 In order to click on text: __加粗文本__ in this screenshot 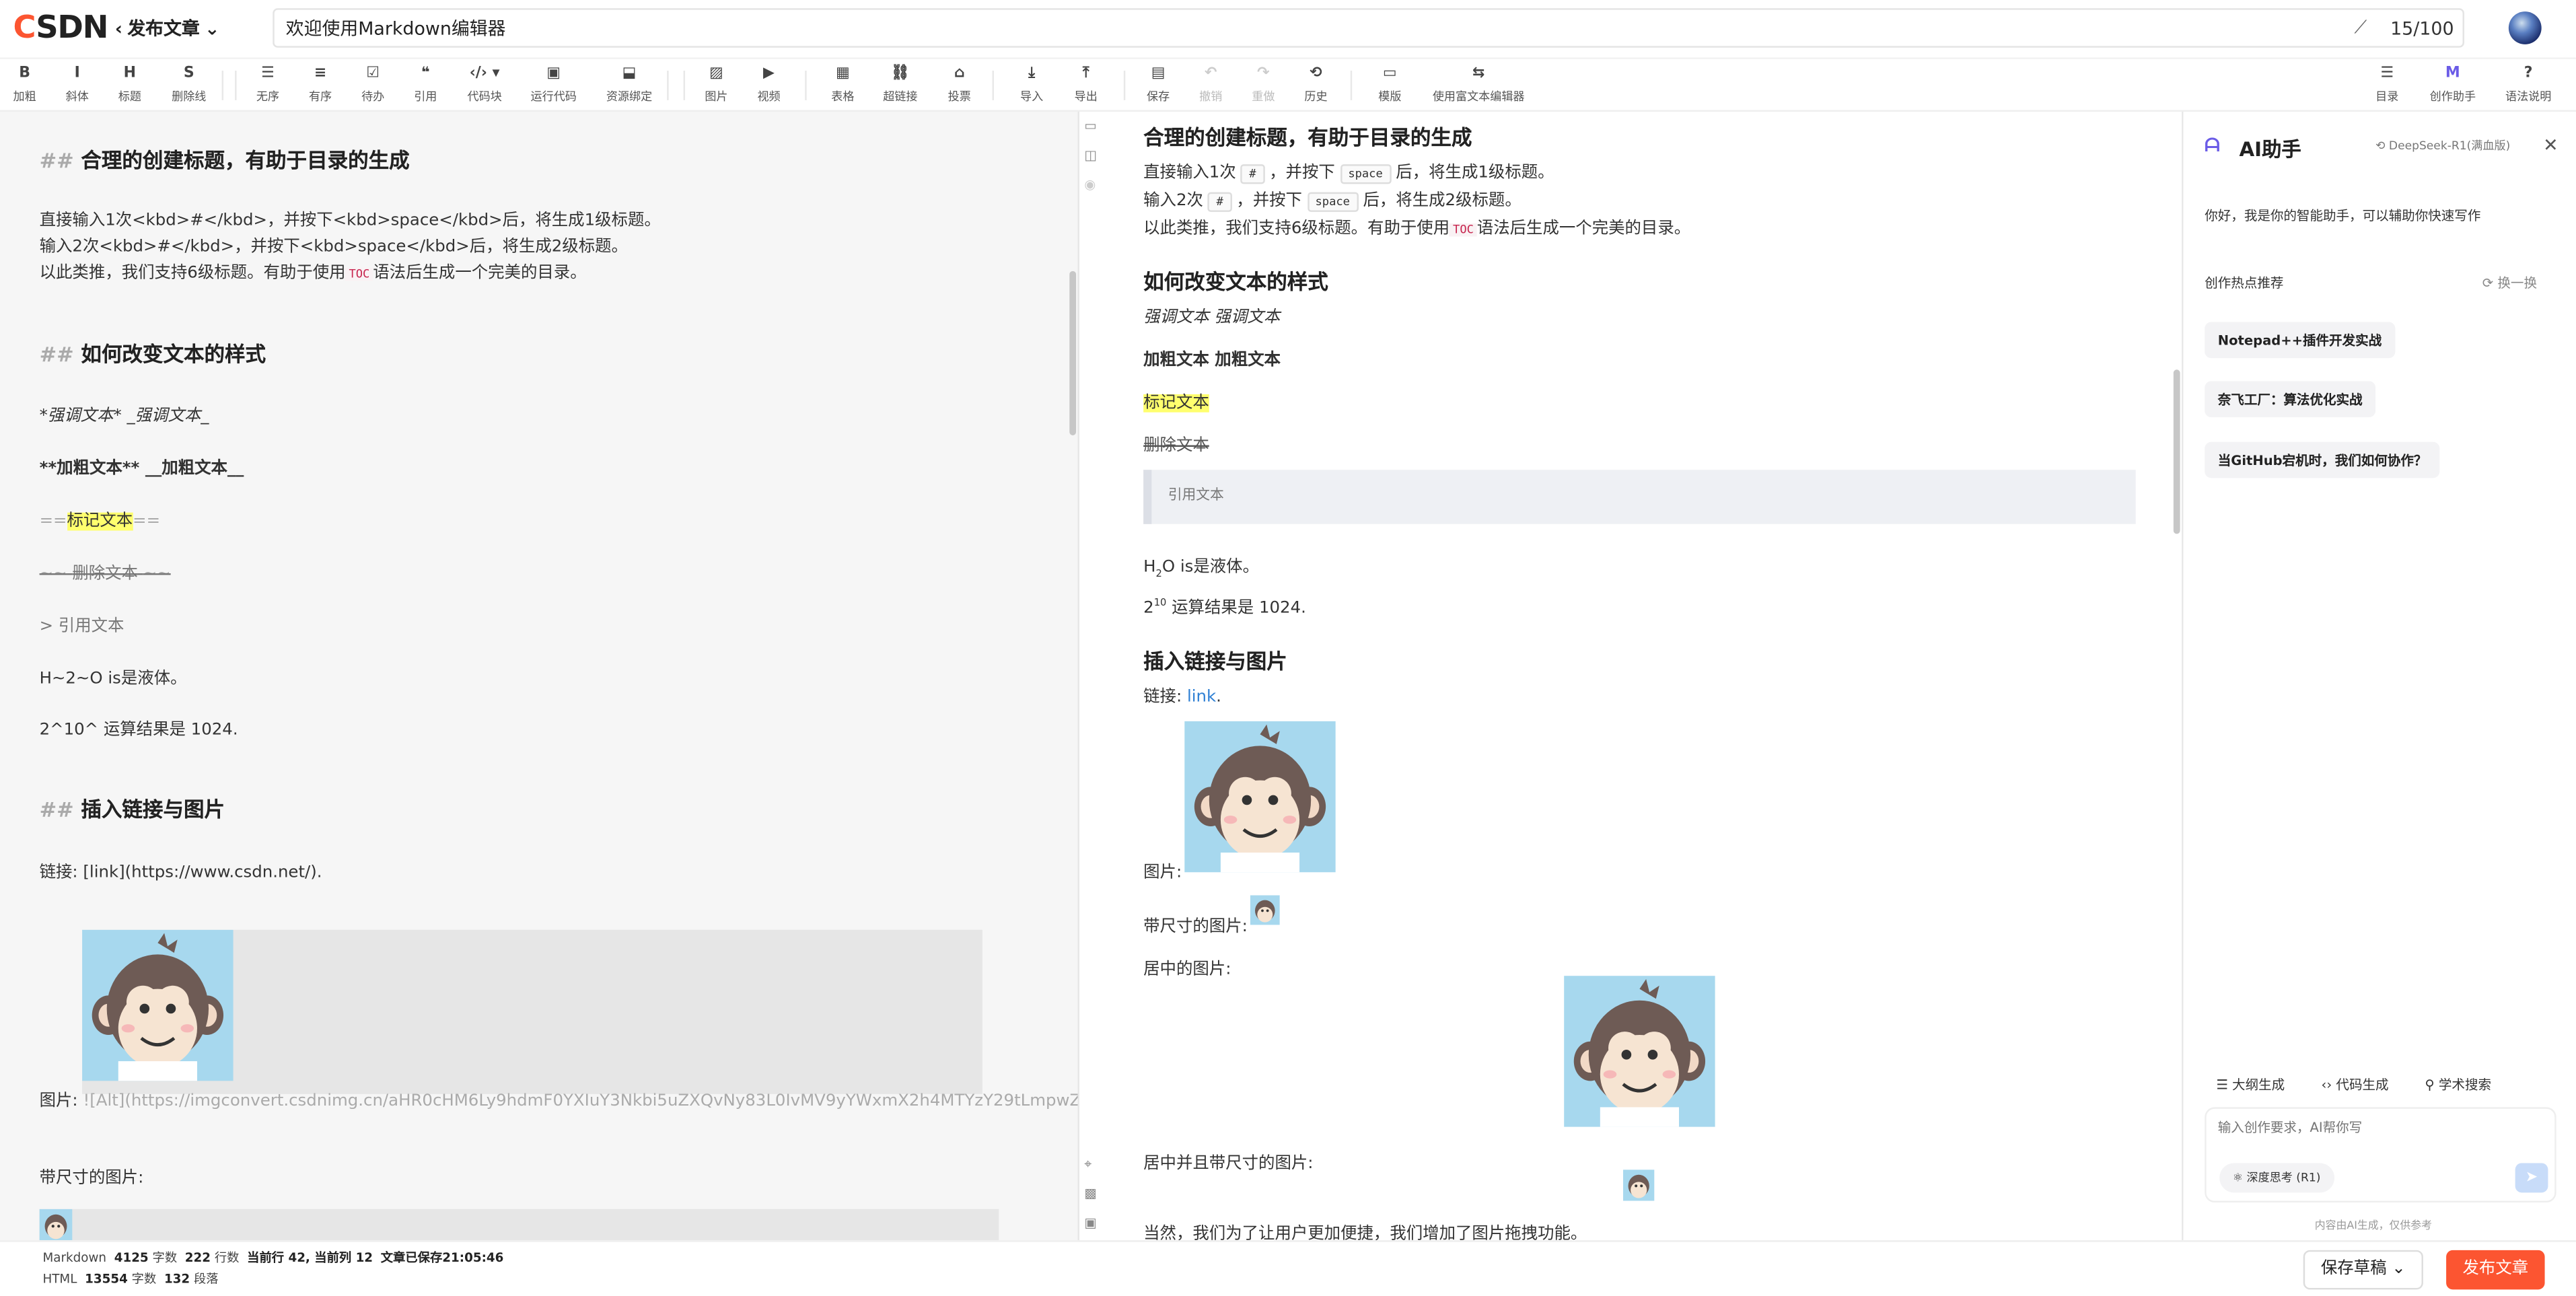, I will do `click(194, 469)`.